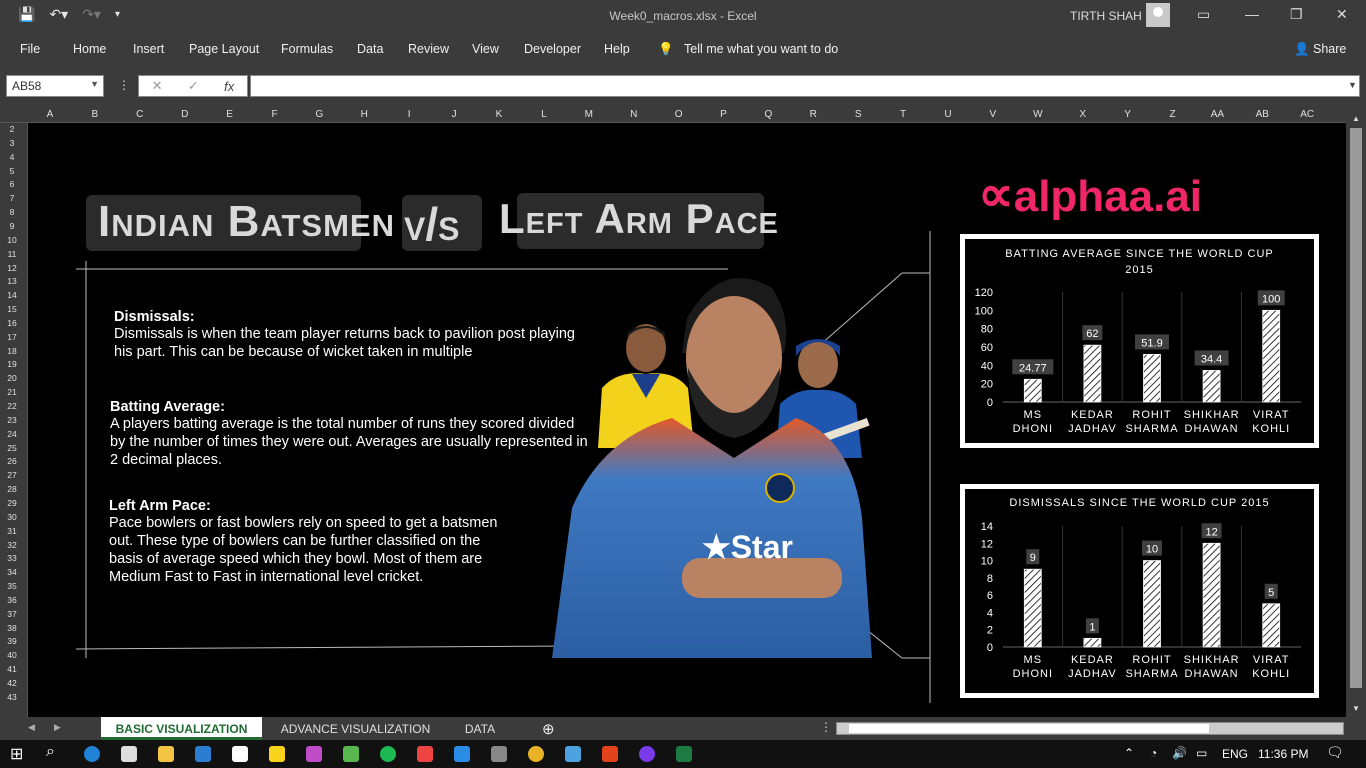 This screenshot has height=768, width=1366. What do you see at coordinates (314, 754) in the screenshot?
I see `office-icon` at bounding box center [314, 754].